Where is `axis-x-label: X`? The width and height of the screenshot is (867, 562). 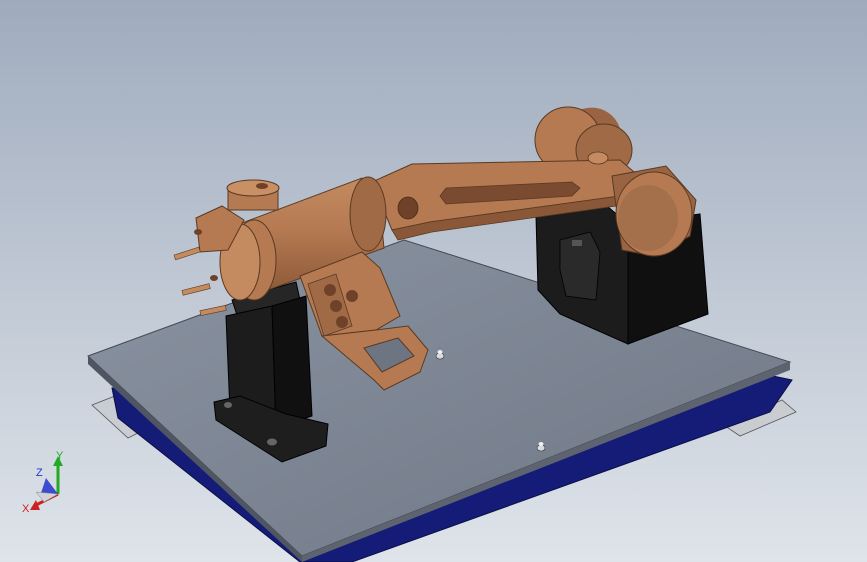 axis-x-label: X is located at coordinates (26, 509).